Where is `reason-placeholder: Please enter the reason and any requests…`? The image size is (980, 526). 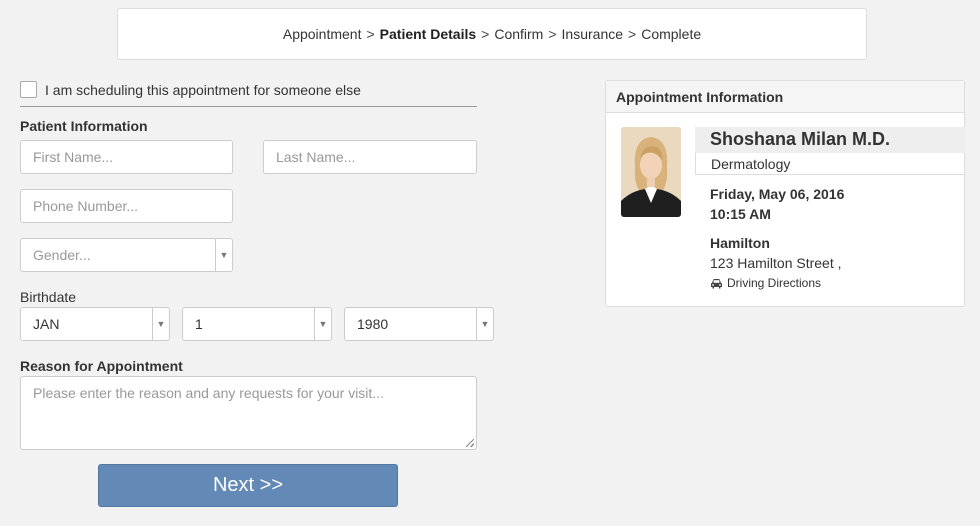
reason-placeholder: Please enter the reason and any requests… is located at coordinates (208, 393).